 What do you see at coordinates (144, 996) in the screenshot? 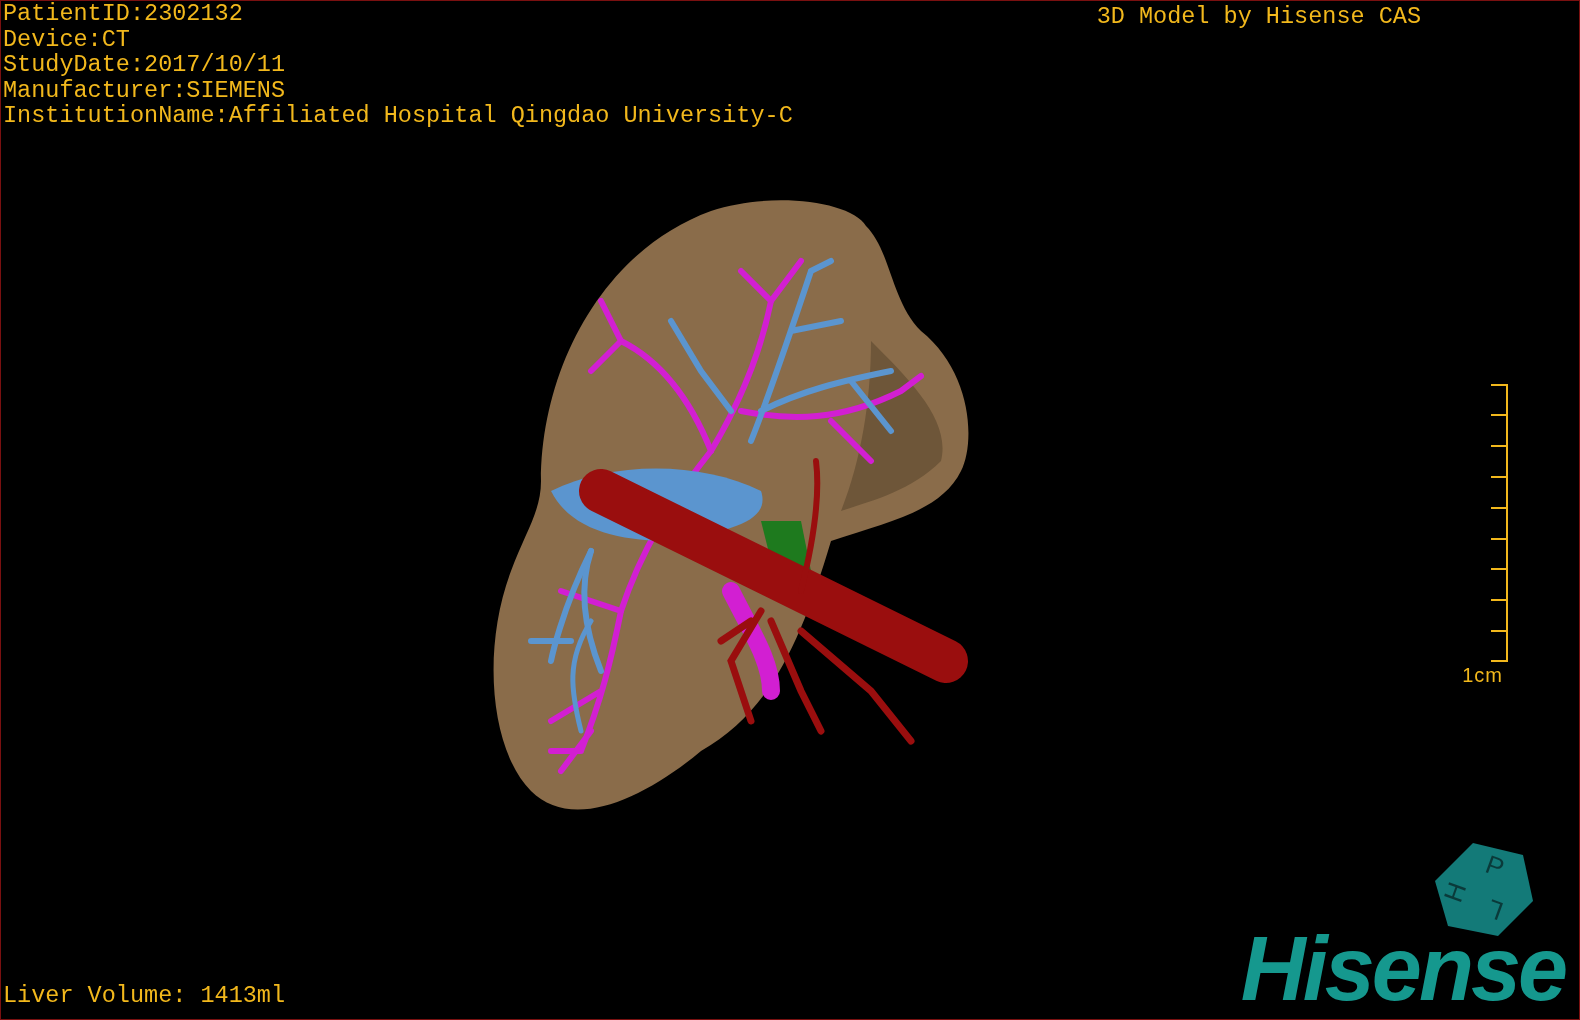
I see `liver-volume: Liver Volume: 1413ml` at bounding box center [144, 996].